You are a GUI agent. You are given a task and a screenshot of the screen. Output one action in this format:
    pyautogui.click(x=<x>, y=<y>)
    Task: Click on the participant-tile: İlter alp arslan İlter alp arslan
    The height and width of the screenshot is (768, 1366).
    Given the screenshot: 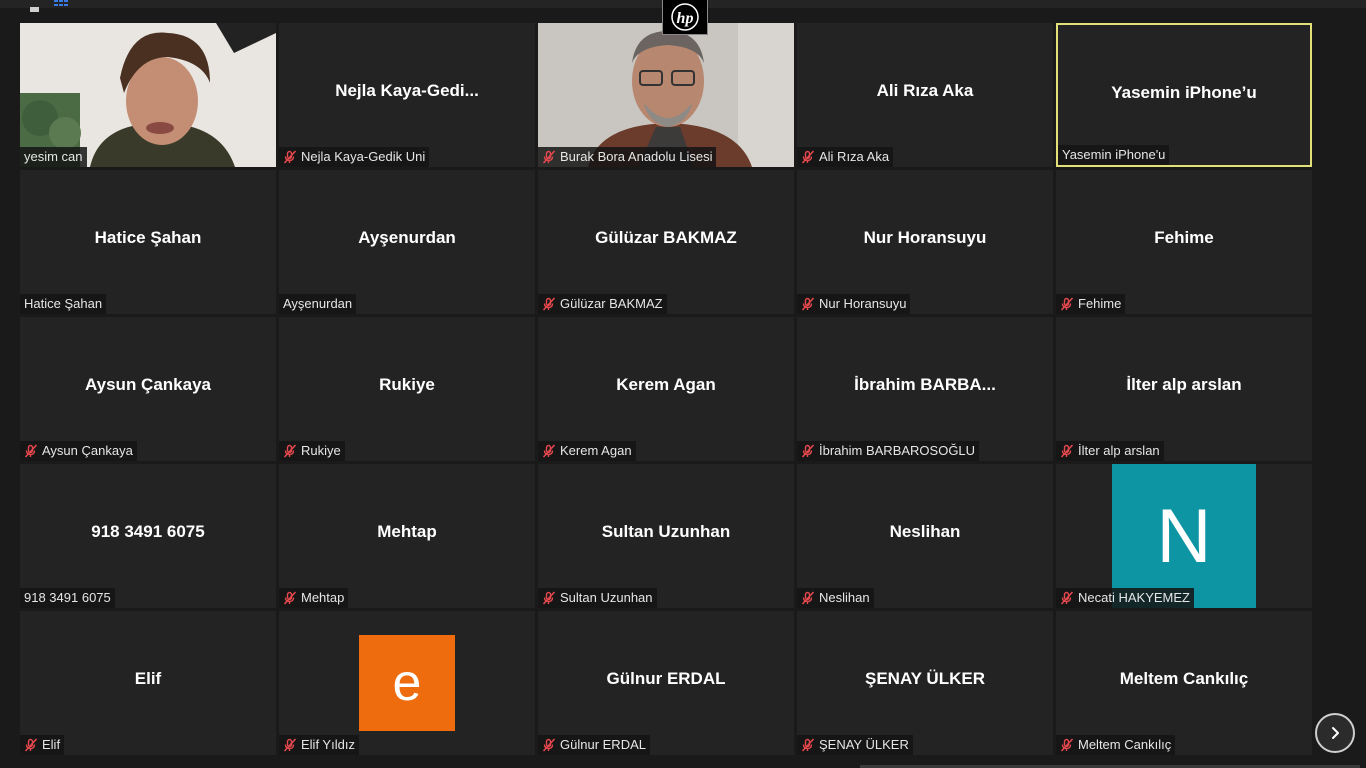 What is the action you would take?
    pyautogui.click(x=1184, y=389)
    